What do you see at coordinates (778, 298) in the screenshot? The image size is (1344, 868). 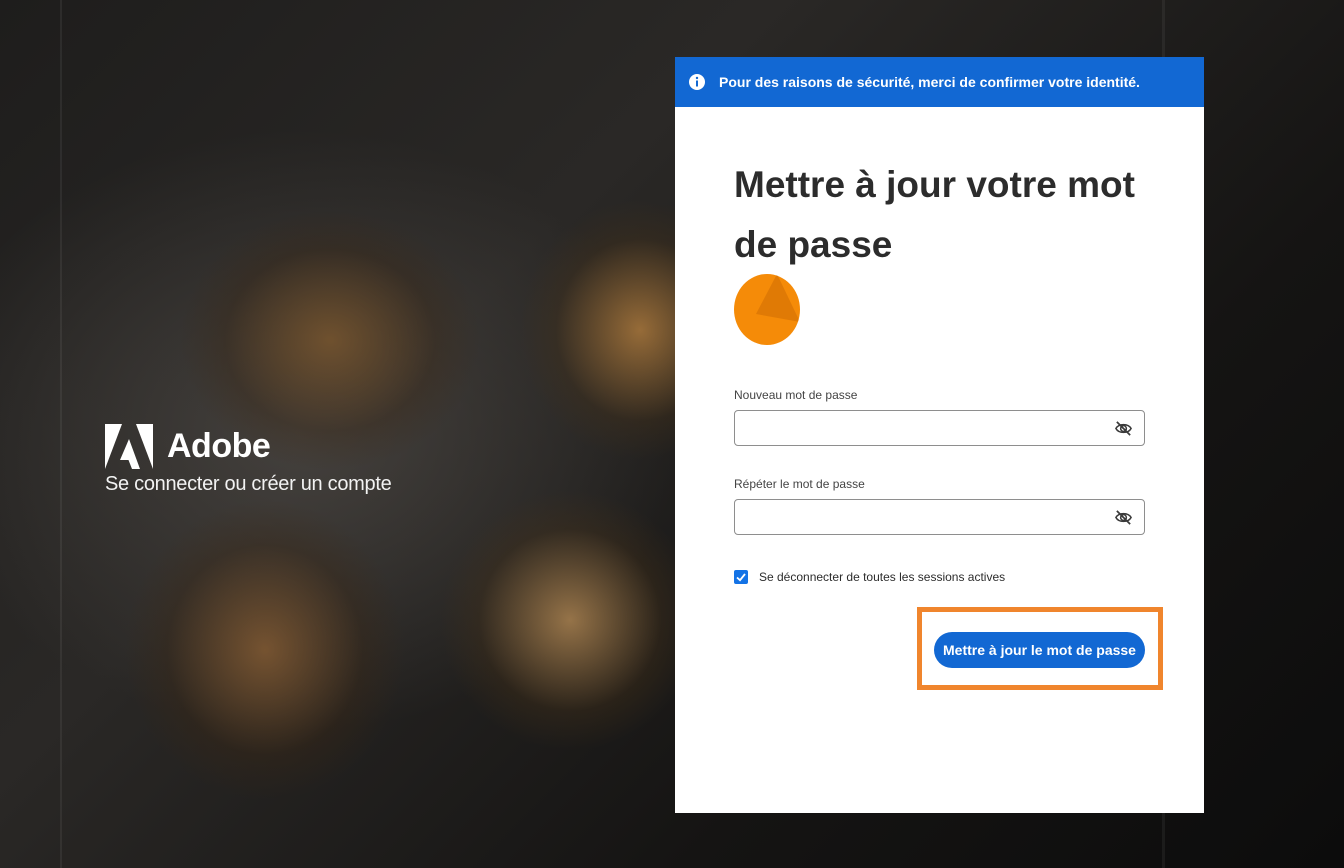 I see `avatar-shape-icon` at bounding box center [778, 298].